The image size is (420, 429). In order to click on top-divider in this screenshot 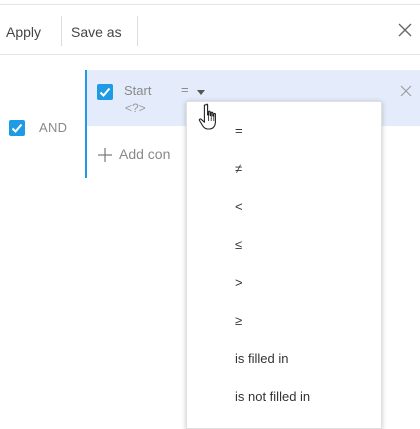, I will do `click(210, 4)`.